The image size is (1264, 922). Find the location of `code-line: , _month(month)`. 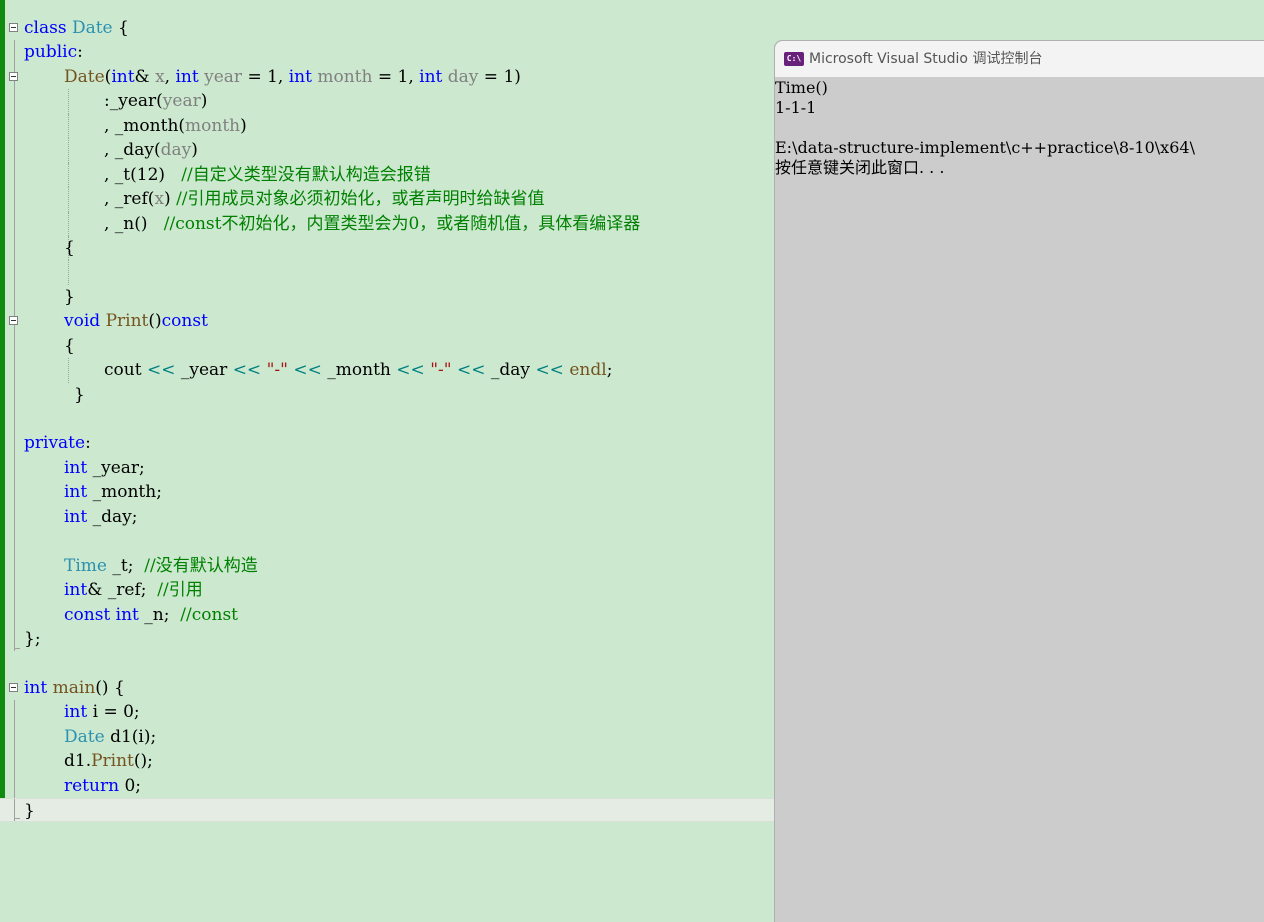

code-line: , _month(month) is located at coordinates (387, 126).